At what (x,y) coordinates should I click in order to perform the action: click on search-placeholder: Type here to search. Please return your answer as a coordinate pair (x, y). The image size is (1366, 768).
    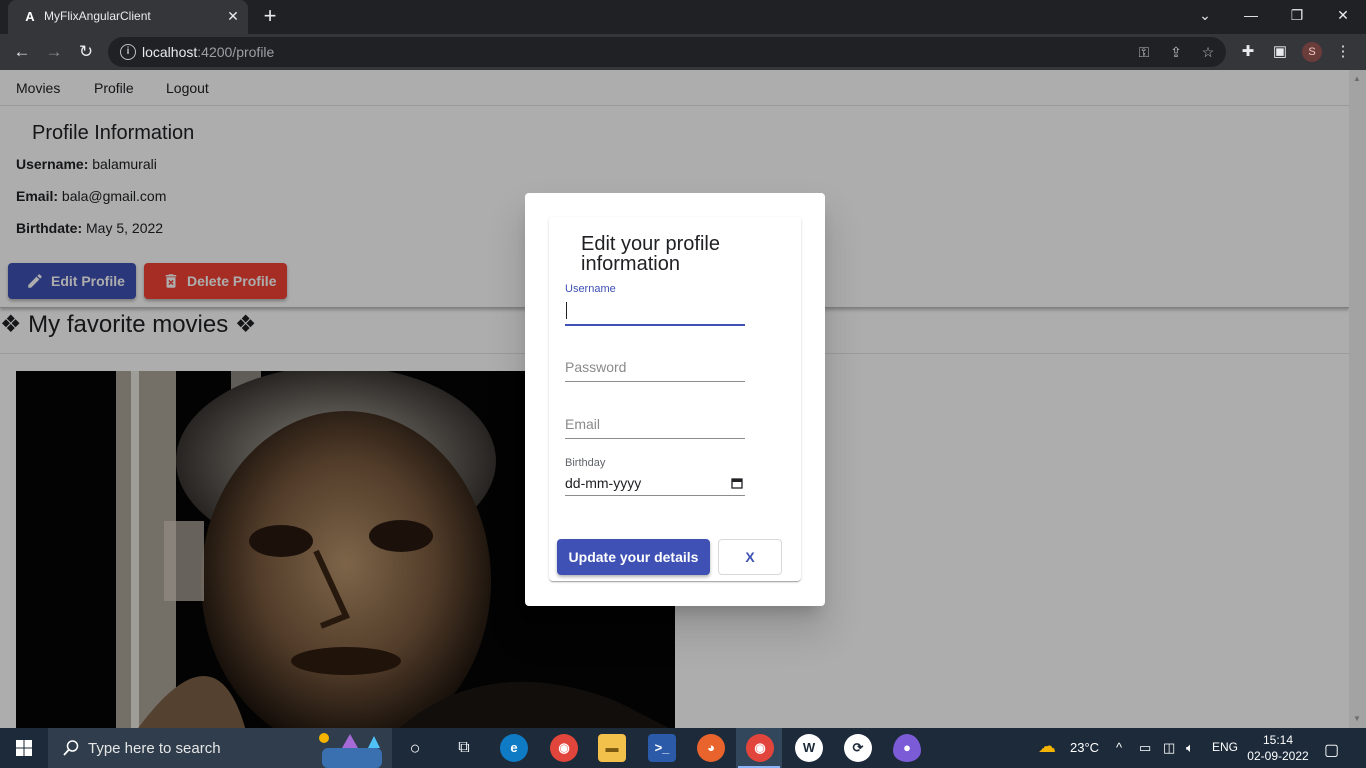
    Looking at the image, I should click on (154, 748).